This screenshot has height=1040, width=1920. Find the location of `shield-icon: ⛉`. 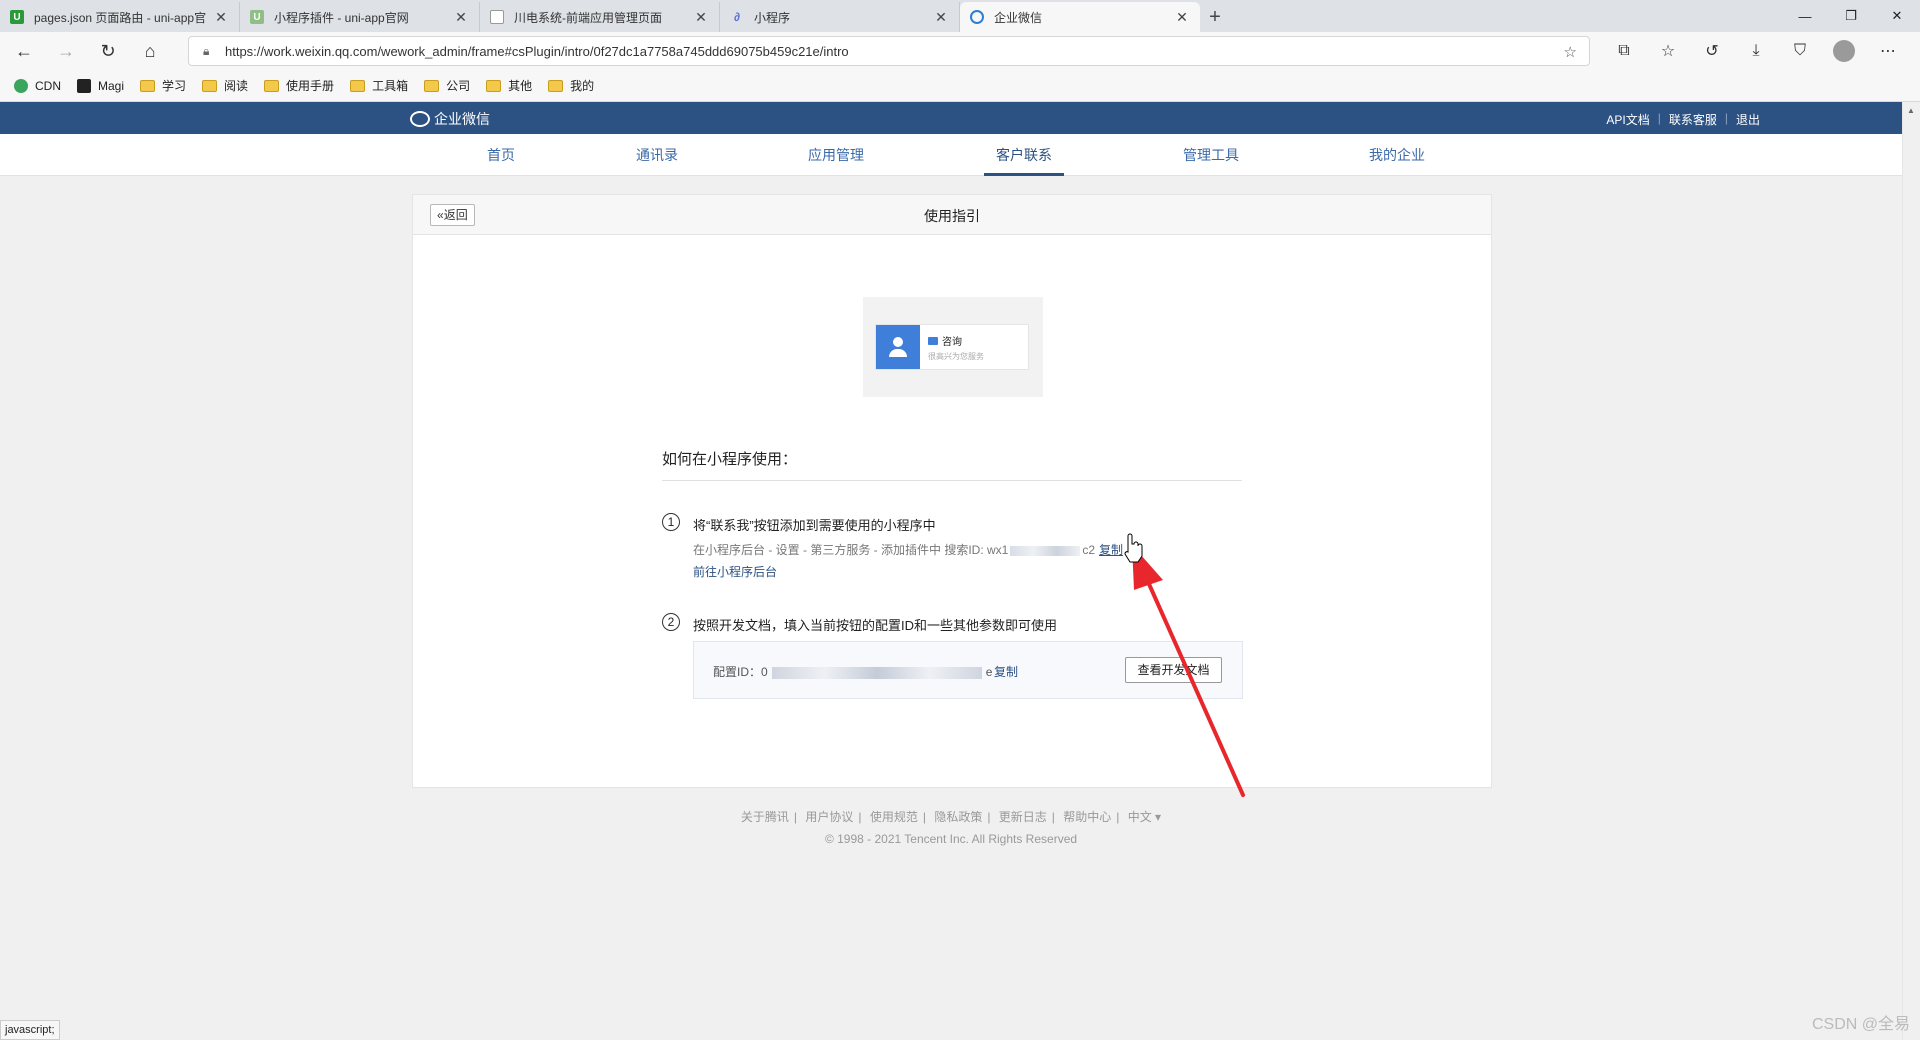

shield-icon: ⛉ is located at coordinates (1800, 51).